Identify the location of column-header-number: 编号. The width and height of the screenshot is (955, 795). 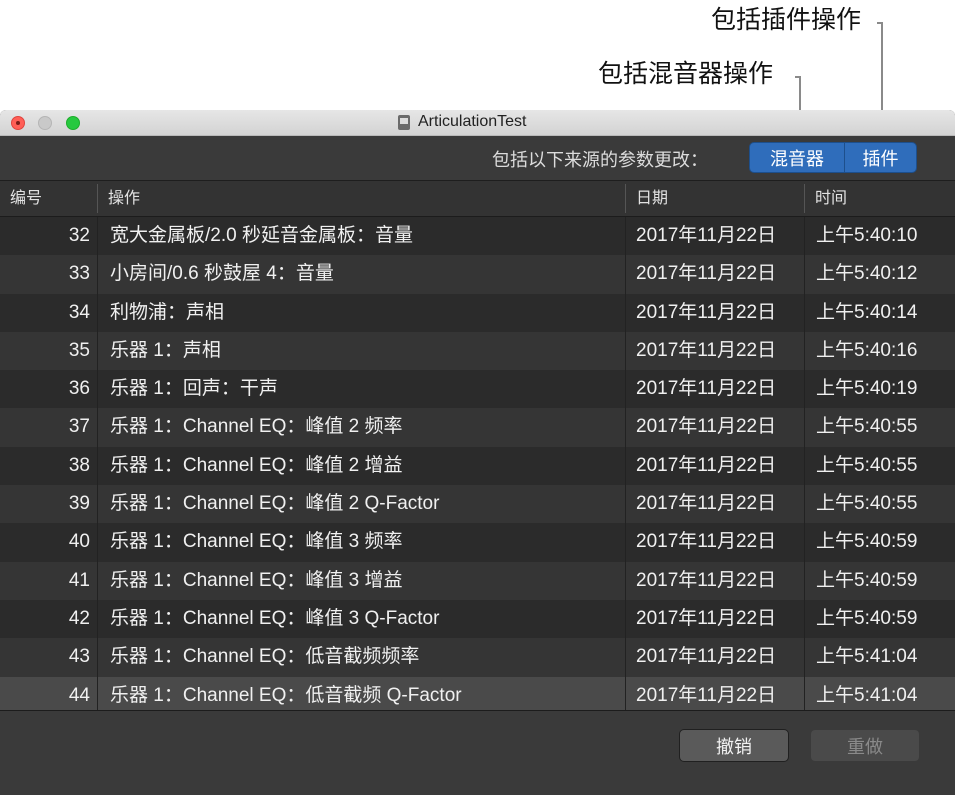
(48, 198).